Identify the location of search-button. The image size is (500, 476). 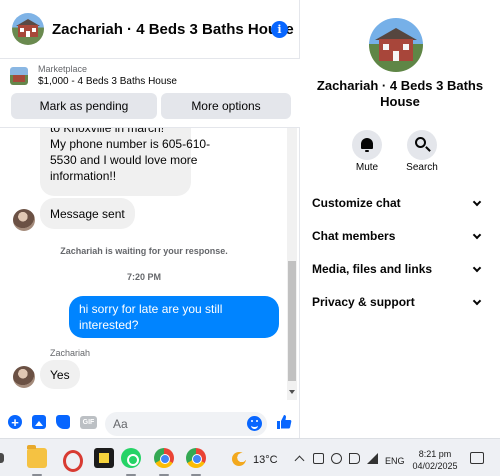
(422, 145).